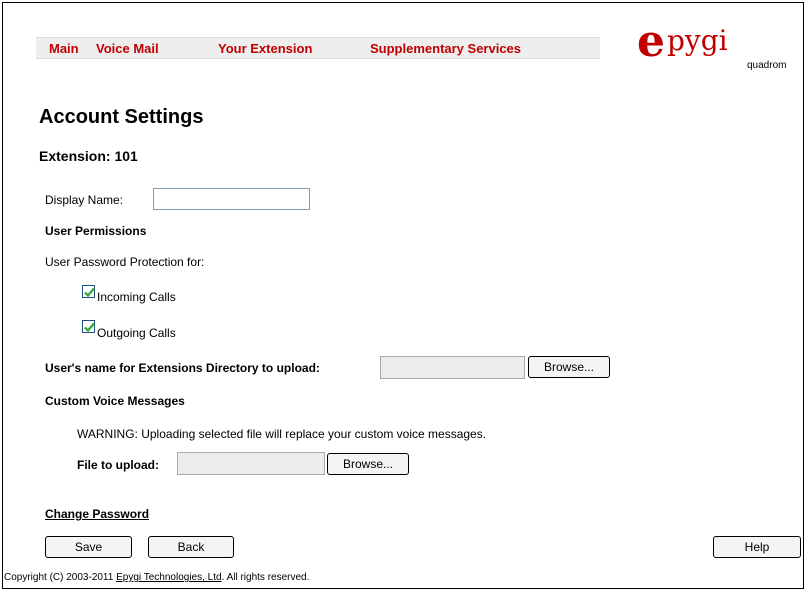 This screenshot has height=591, width=808. Describe the element at coordinates (127, 48) in the screenshot. I see `menu-item-voice-mail: Voice Mail` at that location.